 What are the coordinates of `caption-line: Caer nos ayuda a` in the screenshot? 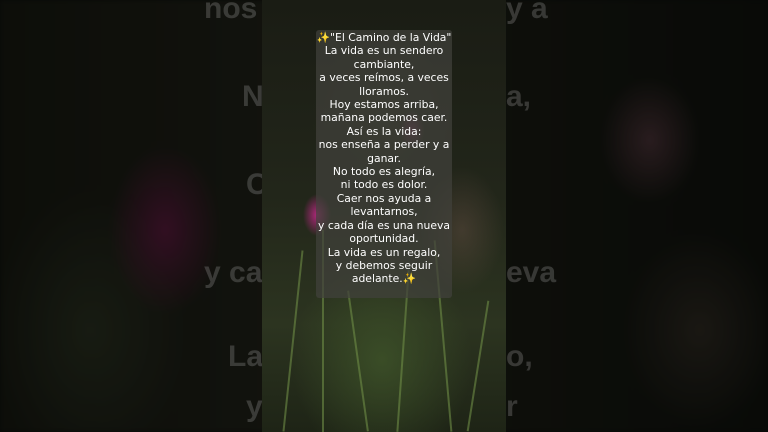 It's located at (384, 198).